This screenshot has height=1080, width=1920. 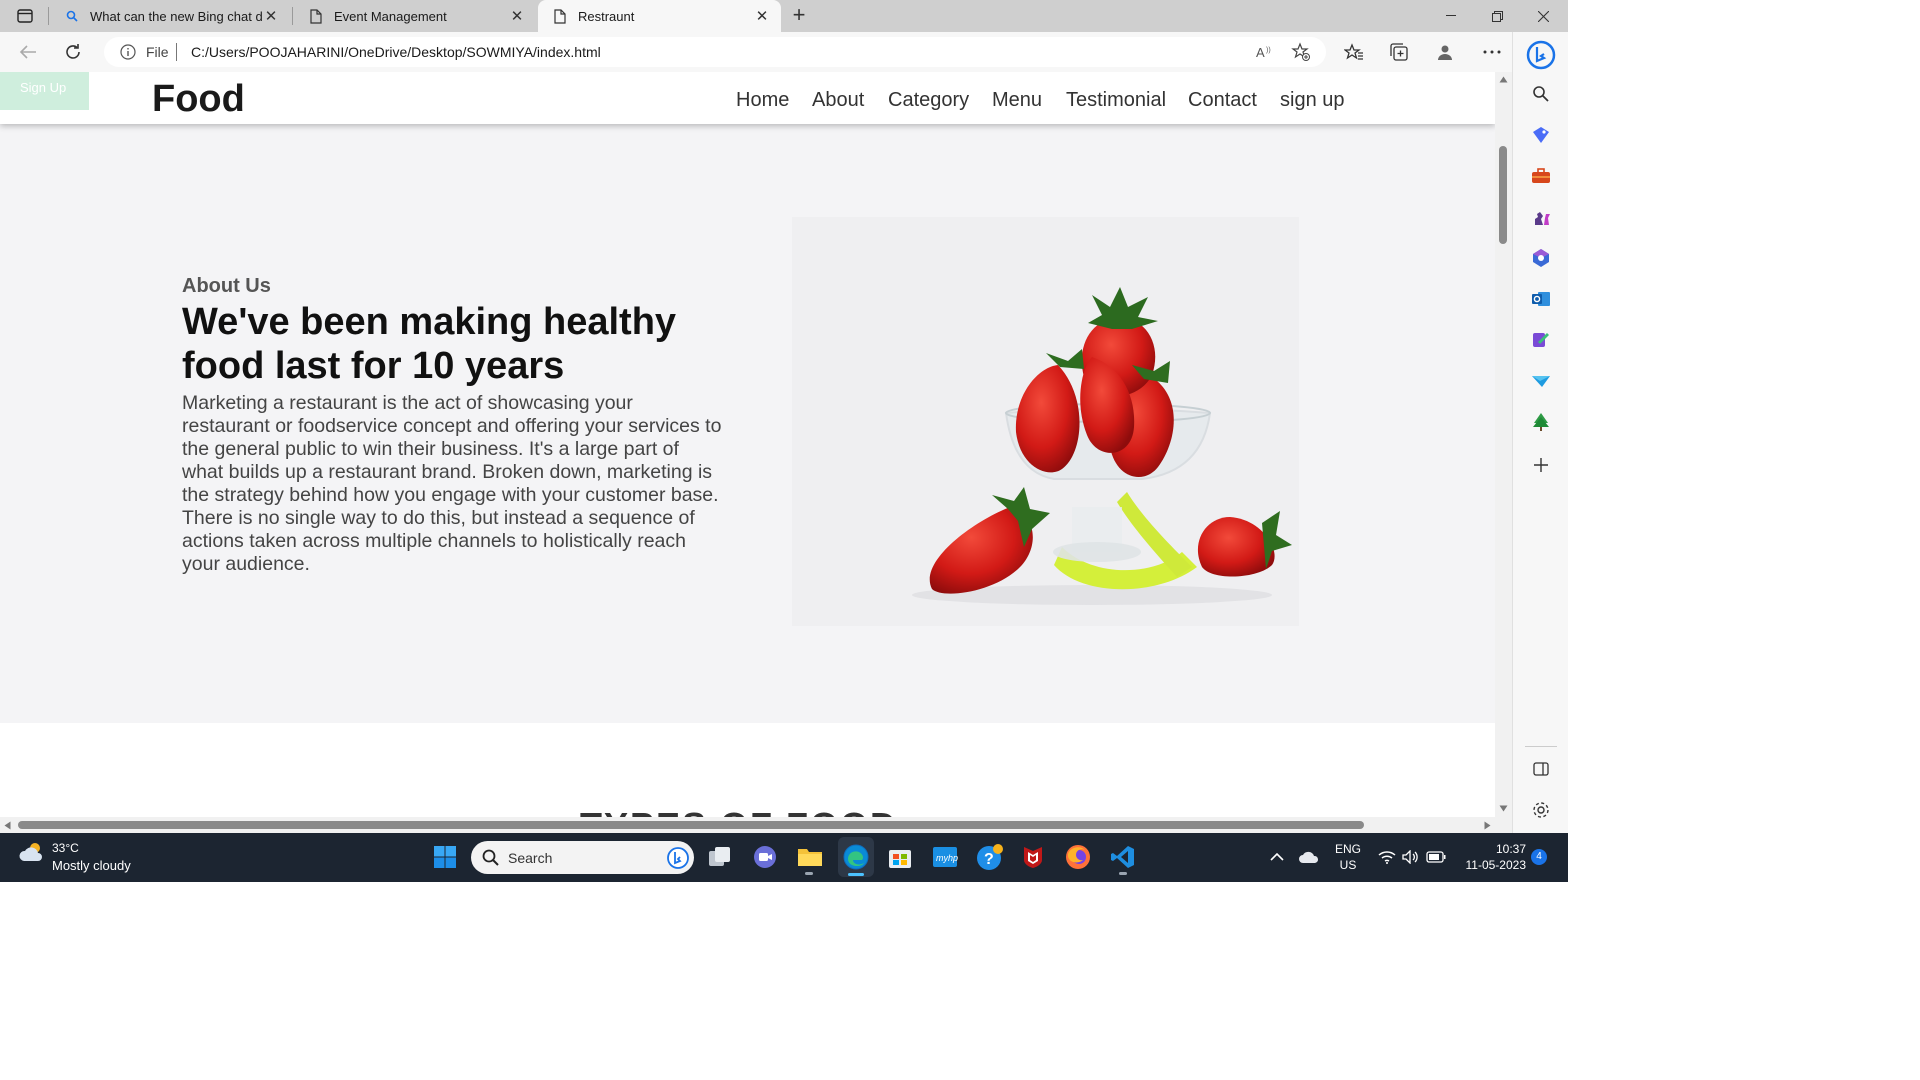 What do you see at coordinates (1445, 52) in the screenshot?
I see `profile-avatar-icon` at bounding box center [1445, 52].